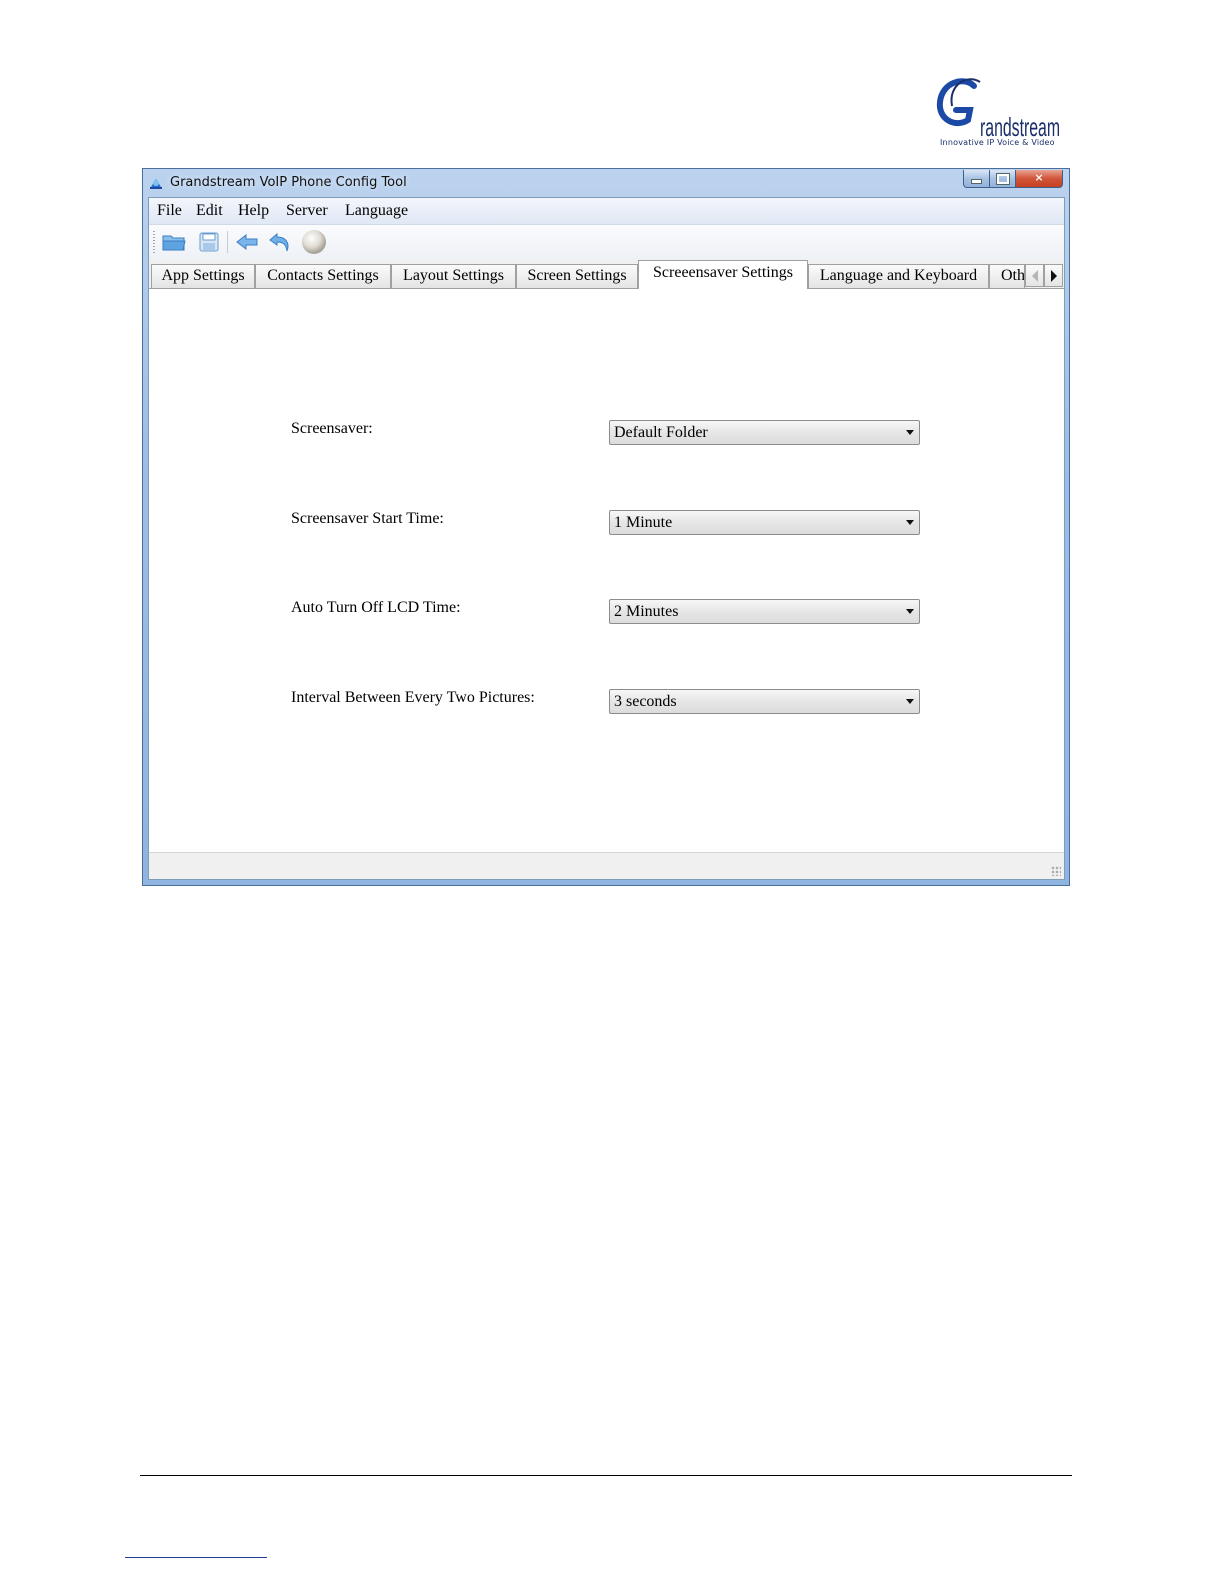 The image size is (1224, 1584). I want to click on svg-text: randstream, so click(1020, 126).